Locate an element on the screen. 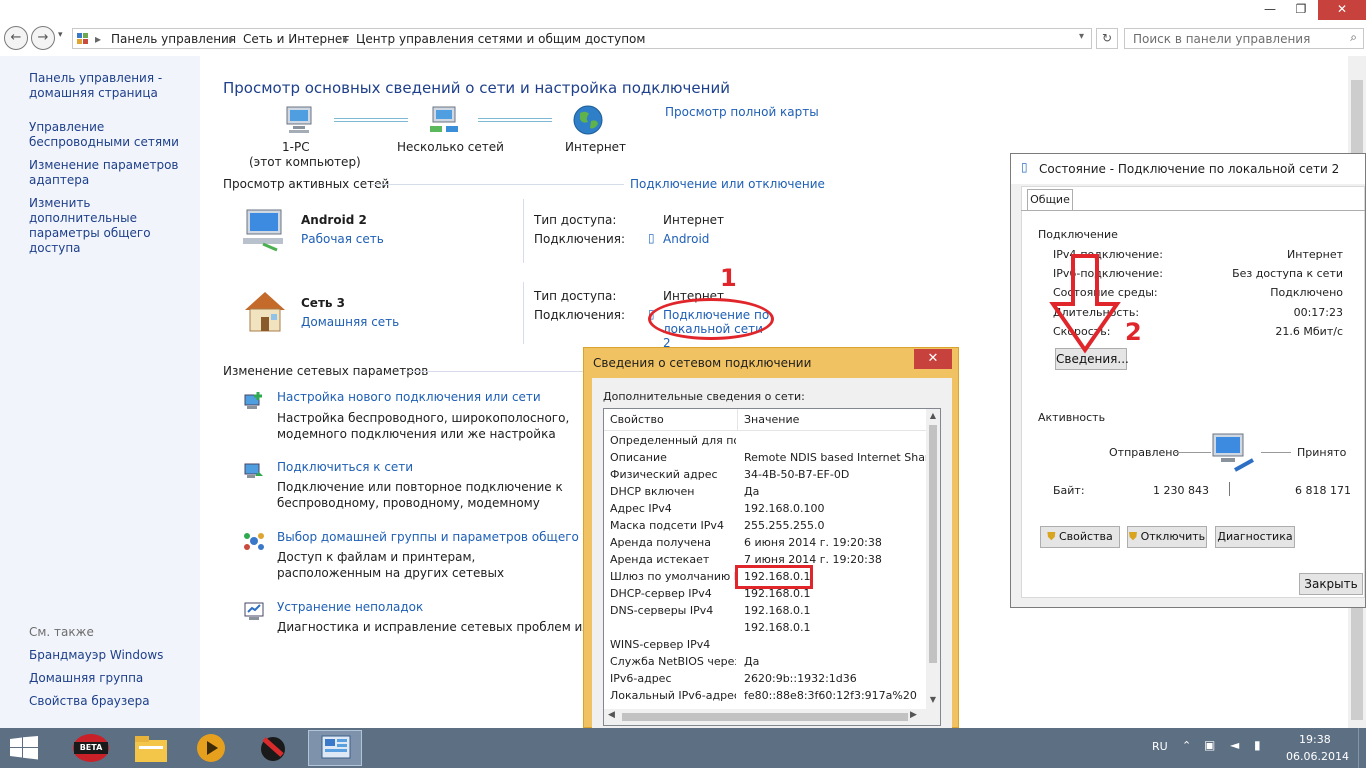 The width and height of the screenshot is (1366, 768). column-header-value: Значение is located at coordinates (771, 419).